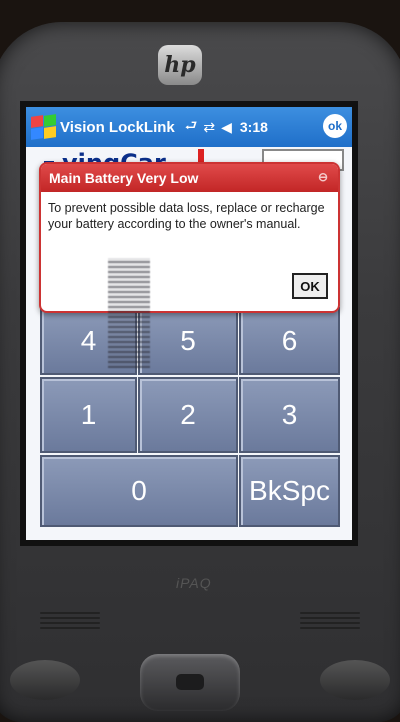 The width and height of the screenshot is (400, 722). What do you see at coordinates (289, 491) in the screenshot?
I see `key-backspace: BkSpc` at bounding box center [289, 491].